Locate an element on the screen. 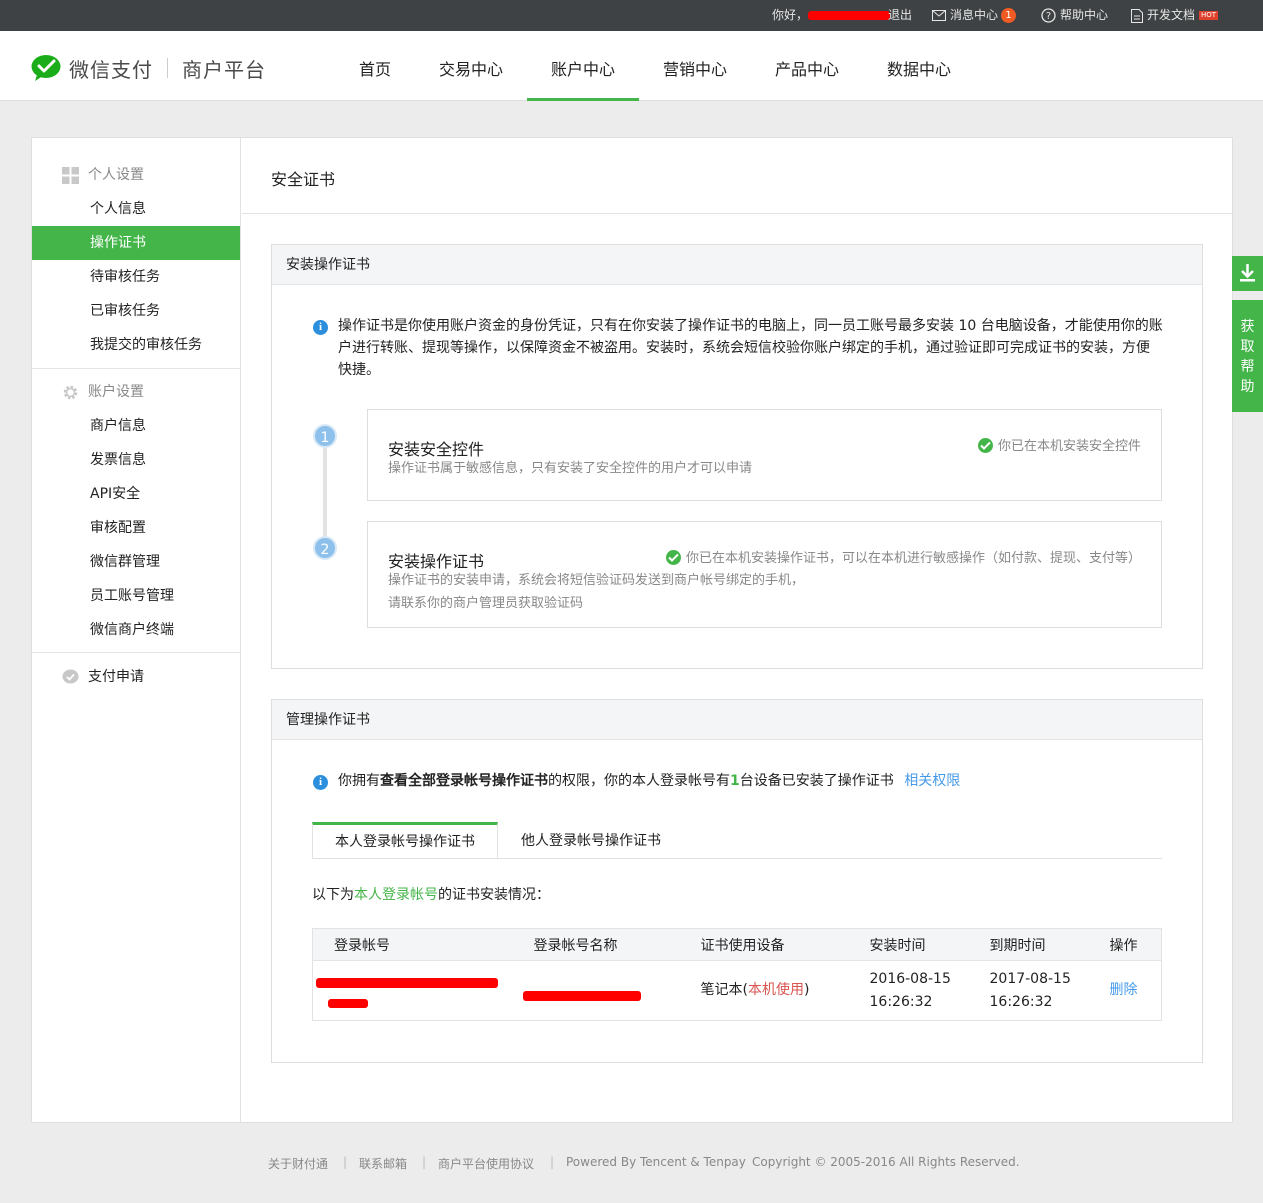 The width and height of the screenshot is (1263, 1203). sidebar-item-personal-info: 个人信息 is located at coordinates (136, 209).